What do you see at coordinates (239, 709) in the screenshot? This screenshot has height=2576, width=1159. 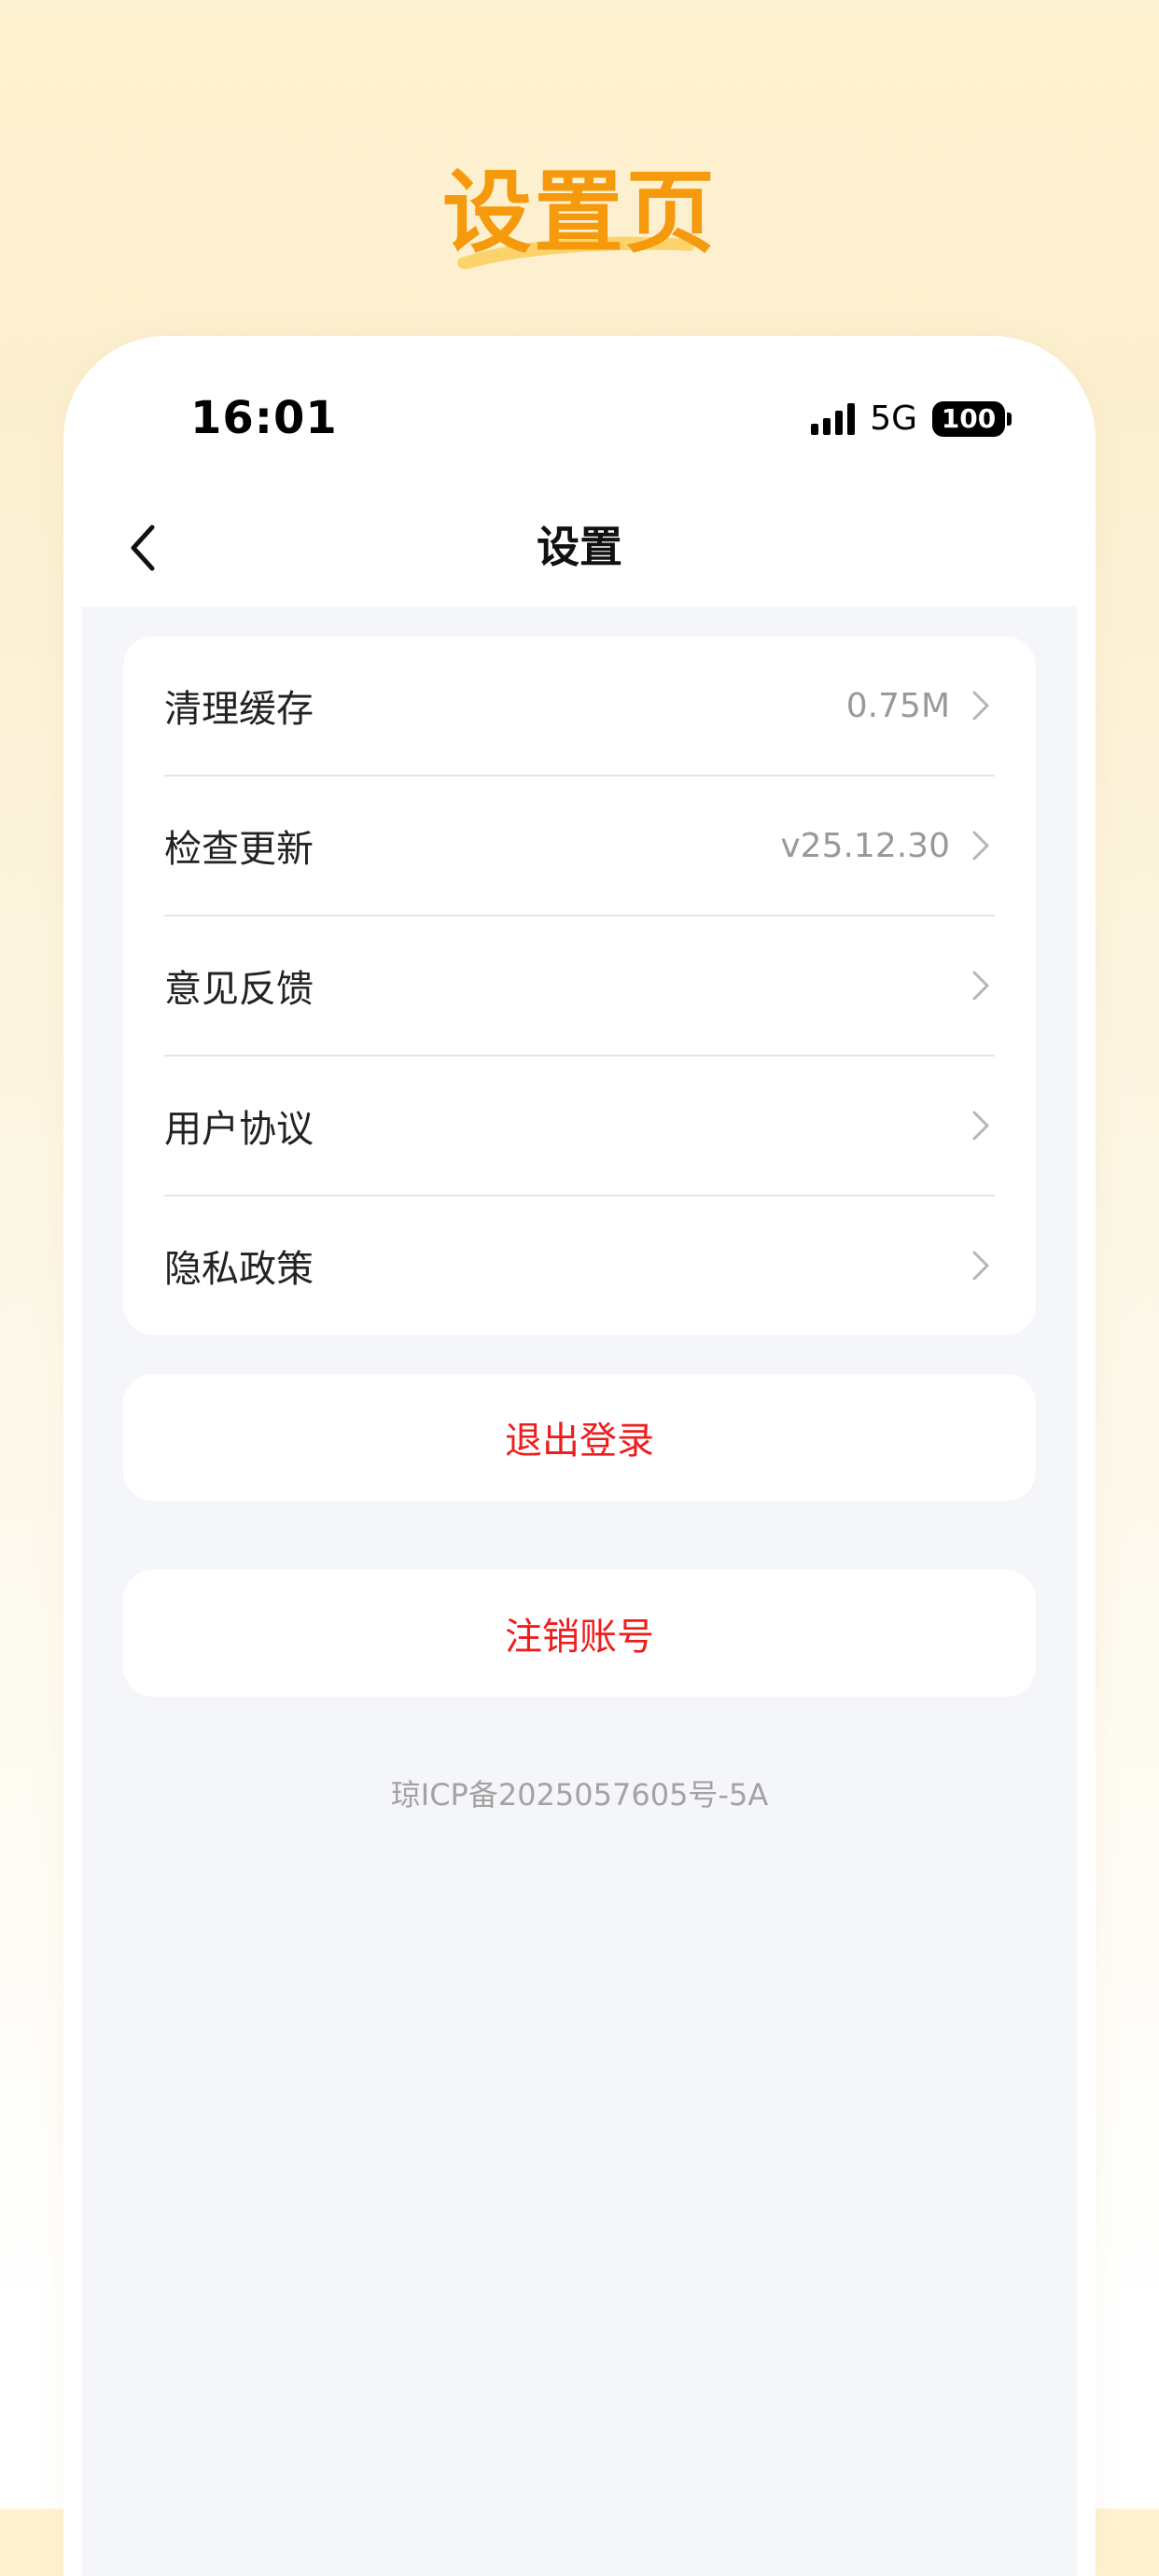 I see `settings-item-label: 清理缓存` at bounding box center [239, 709].